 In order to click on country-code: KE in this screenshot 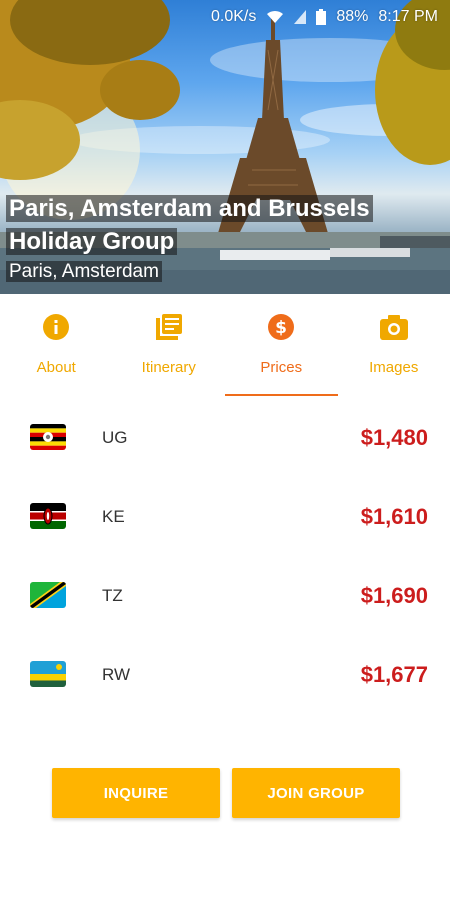, I will do `click(113, 516)`.